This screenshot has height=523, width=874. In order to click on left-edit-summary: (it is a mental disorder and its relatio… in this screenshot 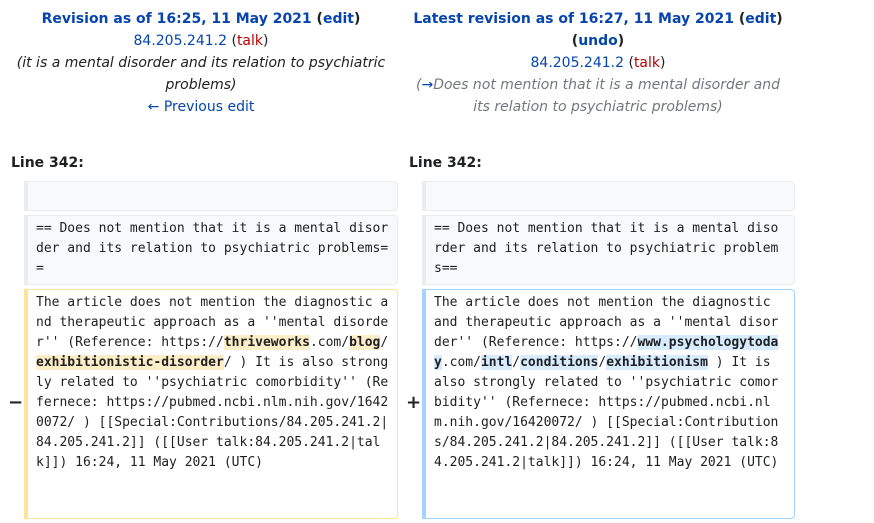, I will do `click(201, 74)`.